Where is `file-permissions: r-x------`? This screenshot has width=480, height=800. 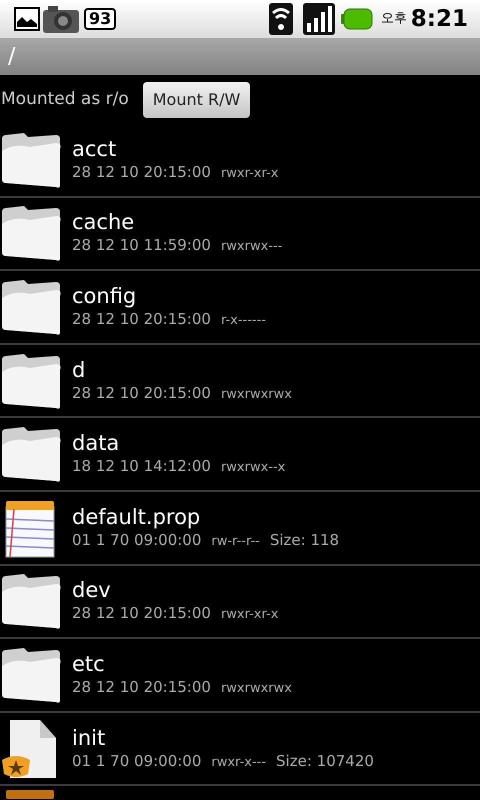 file-permissions: r-x------ is located at coordinates (243, 321).